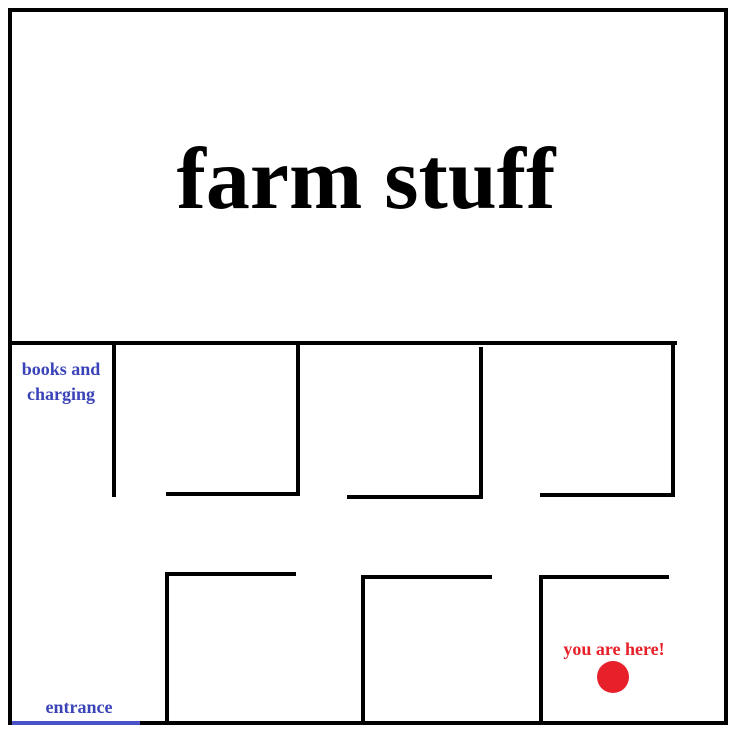 The height and width of the screenshot is (734, 735). Describe the element at coordinates (613, 677) in the screenshot. I see `you-are-here-marker` at that location.